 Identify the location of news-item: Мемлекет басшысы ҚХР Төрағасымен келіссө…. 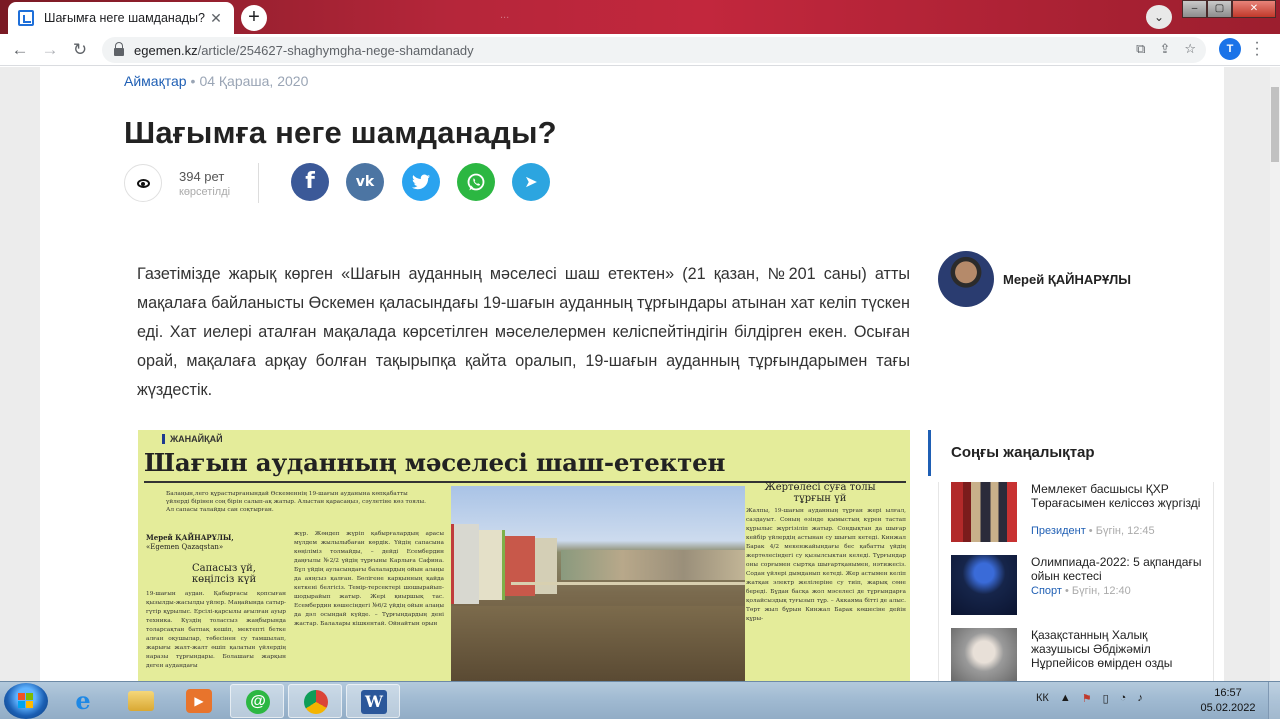
(1083, 517).